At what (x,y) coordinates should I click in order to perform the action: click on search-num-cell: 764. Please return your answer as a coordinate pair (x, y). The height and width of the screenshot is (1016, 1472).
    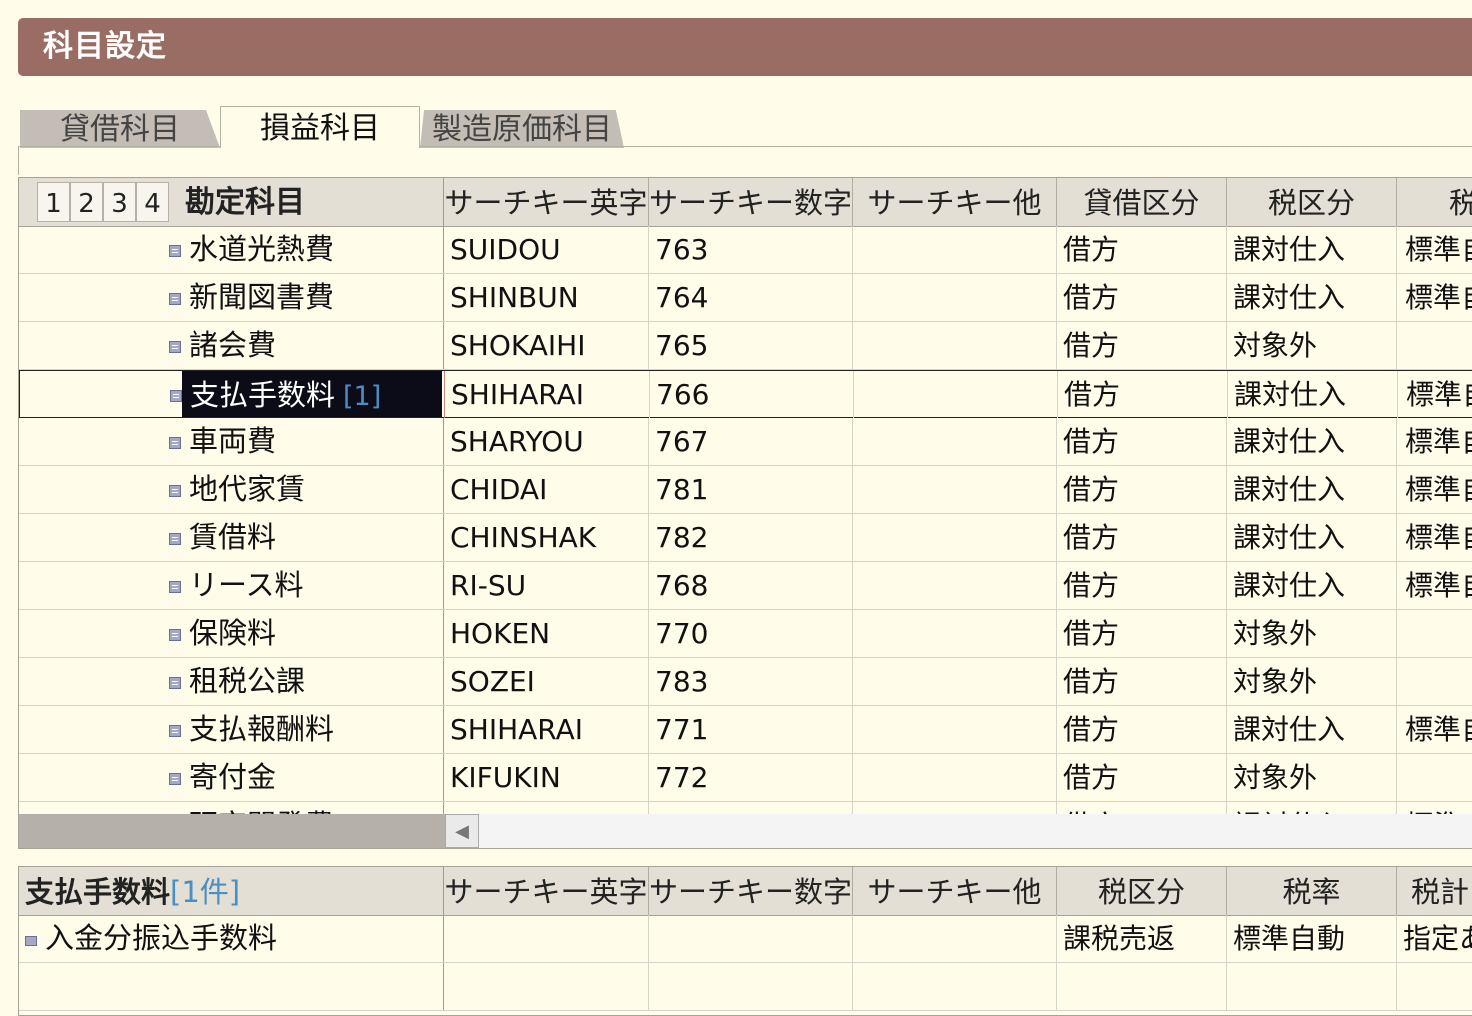
    Looking at the image, I should click on (751, 297).